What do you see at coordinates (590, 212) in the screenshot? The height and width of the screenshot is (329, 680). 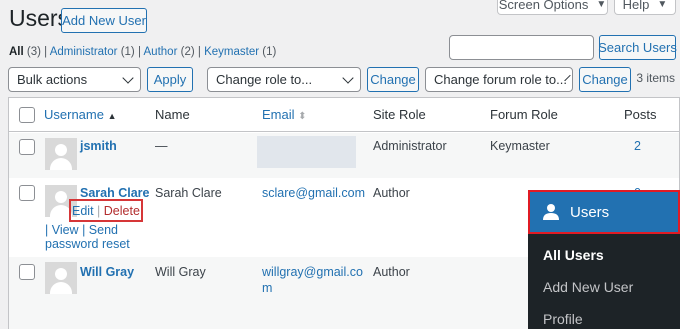 I see `users-menu-label: Users` at bounding box center [590, 212].